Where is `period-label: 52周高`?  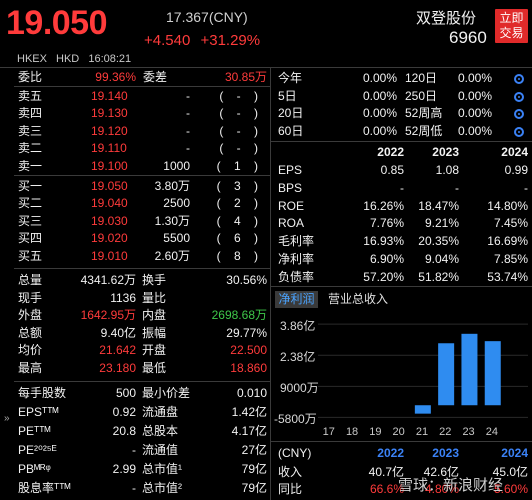
period-label: 52周高 is located at coordinates (424, 113).